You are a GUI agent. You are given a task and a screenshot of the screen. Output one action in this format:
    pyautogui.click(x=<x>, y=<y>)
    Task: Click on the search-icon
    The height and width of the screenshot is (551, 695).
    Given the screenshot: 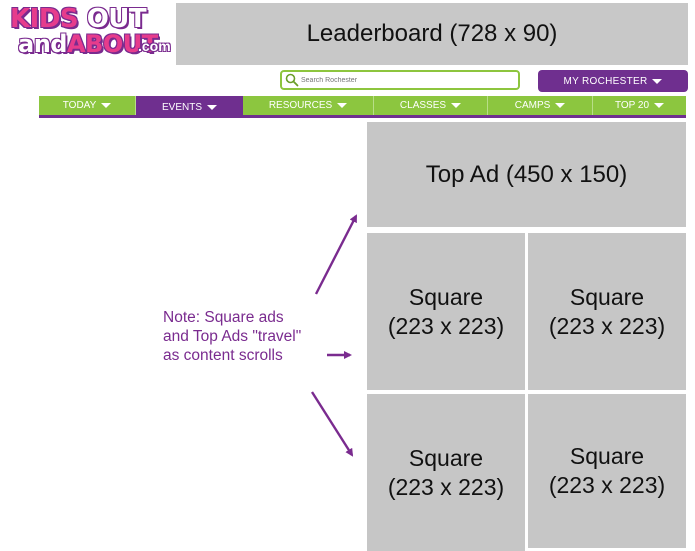 What is the action you would take?
    pyautogui.click(x=292, y=80)
    